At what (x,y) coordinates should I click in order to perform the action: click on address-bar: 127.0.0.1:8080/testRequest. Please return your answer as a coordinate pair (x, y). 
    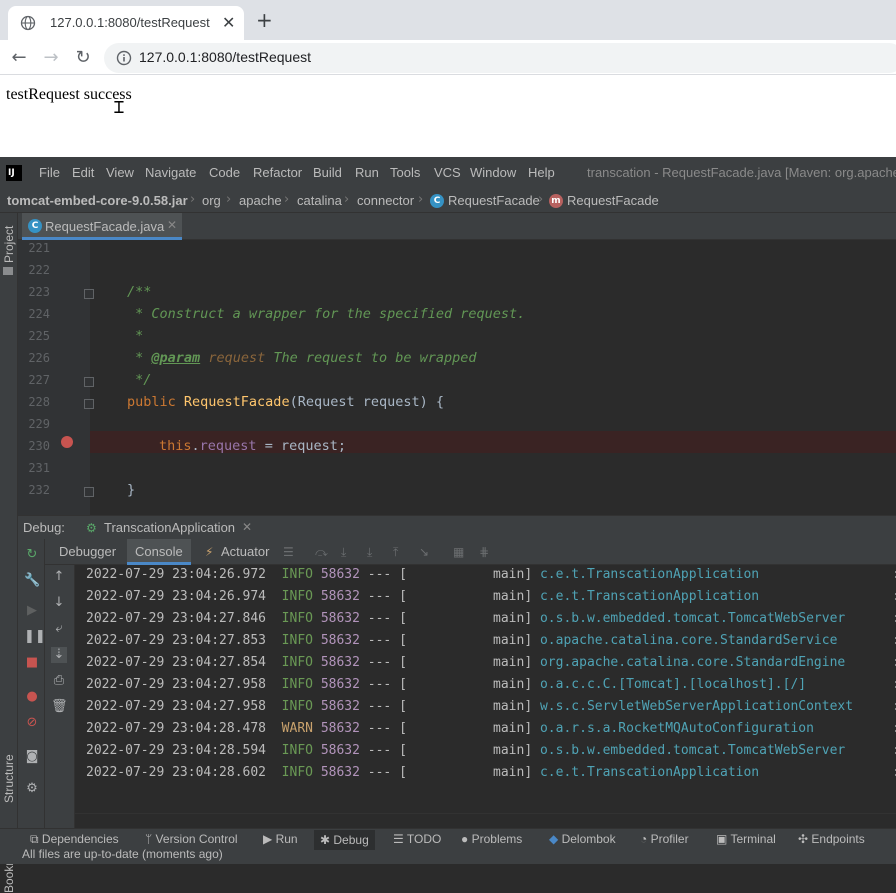
    Looking at the image, I should click on (500, 58).